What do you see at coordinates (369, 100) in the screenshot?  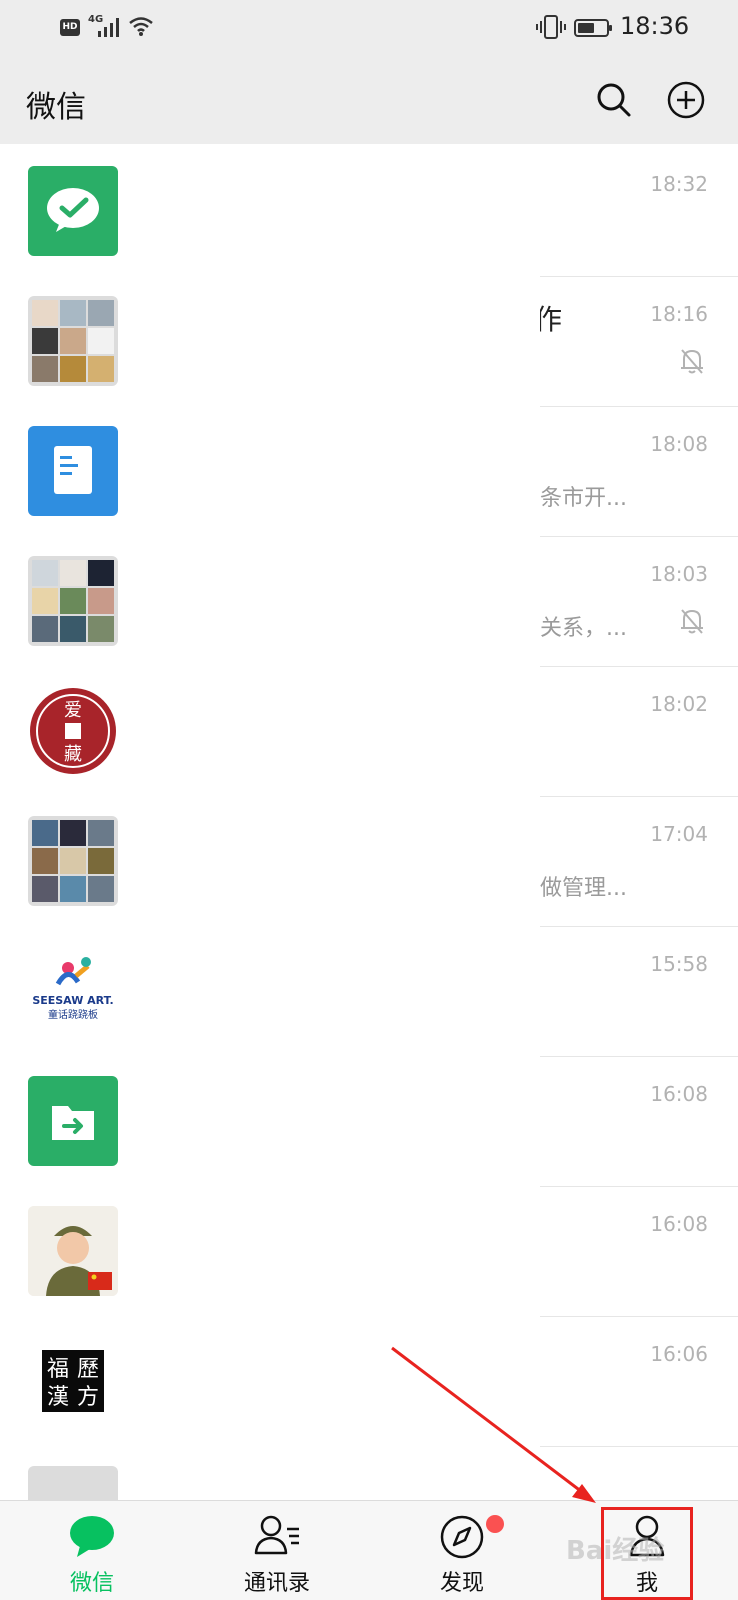 I see `app-header: 微信` at bounding box center [369, 100].